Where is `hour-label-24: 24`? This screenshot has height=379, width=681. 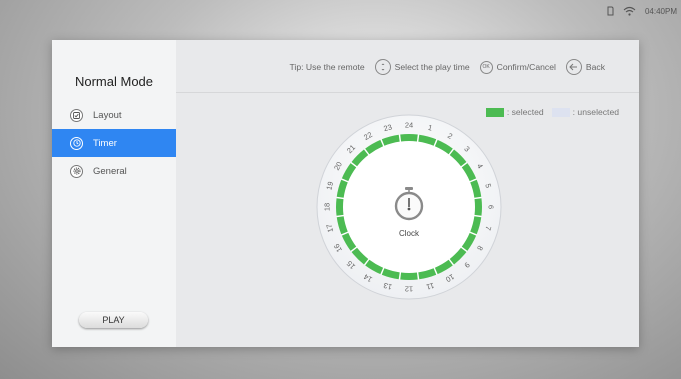 hour-label-24: 24 is located at coordinates (409, 125).